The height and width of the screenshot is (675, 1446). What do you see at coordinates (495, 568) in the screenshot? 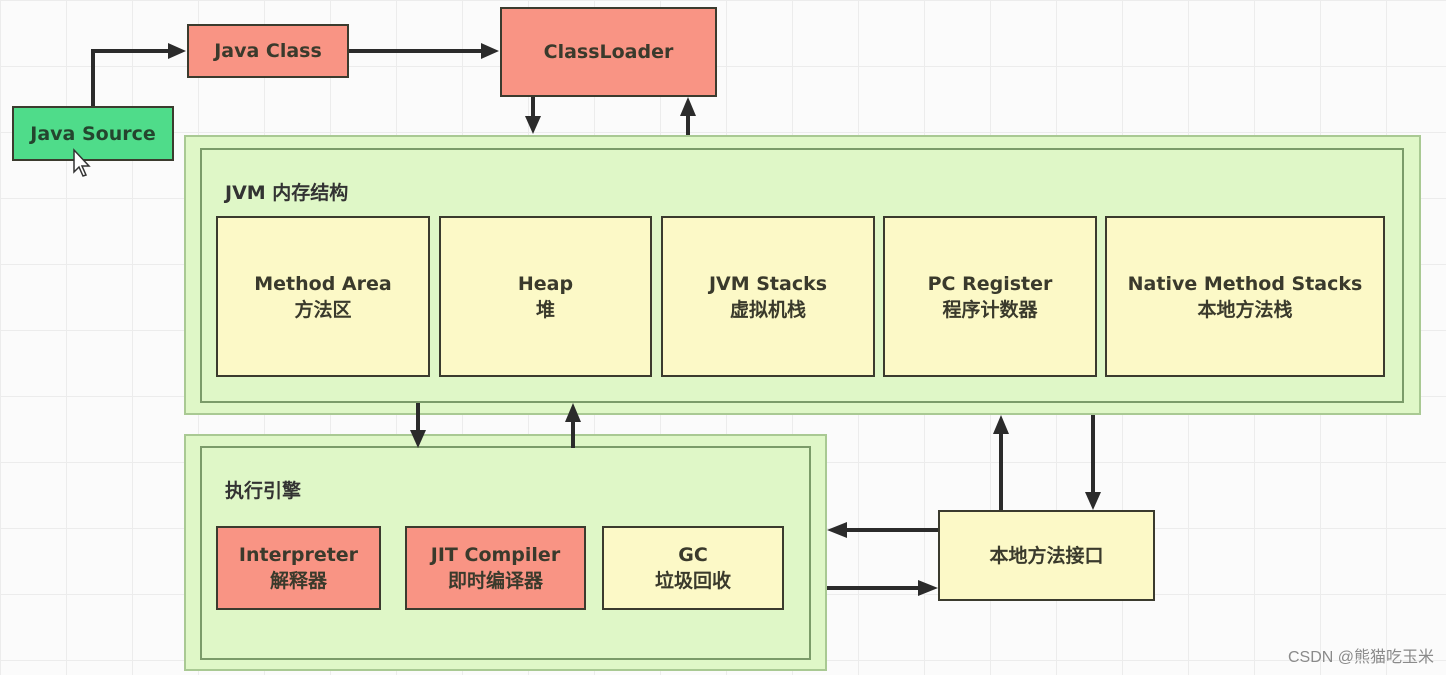
I see `engine-part-jit-compiler: JIT Compiler 即时编译器` at bounding box center [495, 568].